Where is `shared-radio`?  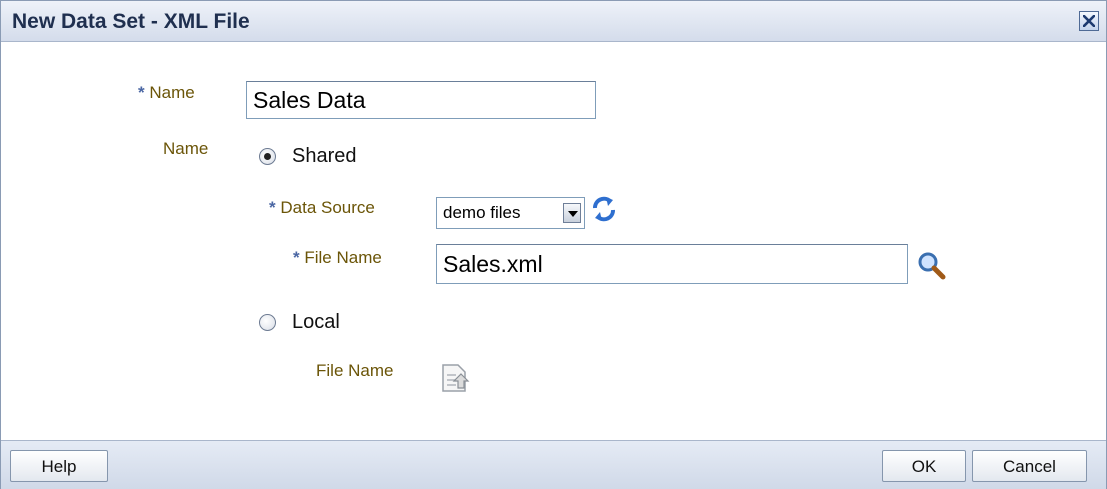
shared-radio is located at coordinates (267, 156).